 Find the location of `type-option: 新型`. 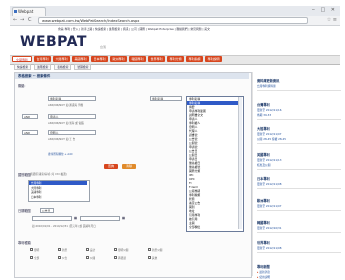

type-option: 新型 is located at coordinates (65, 250).